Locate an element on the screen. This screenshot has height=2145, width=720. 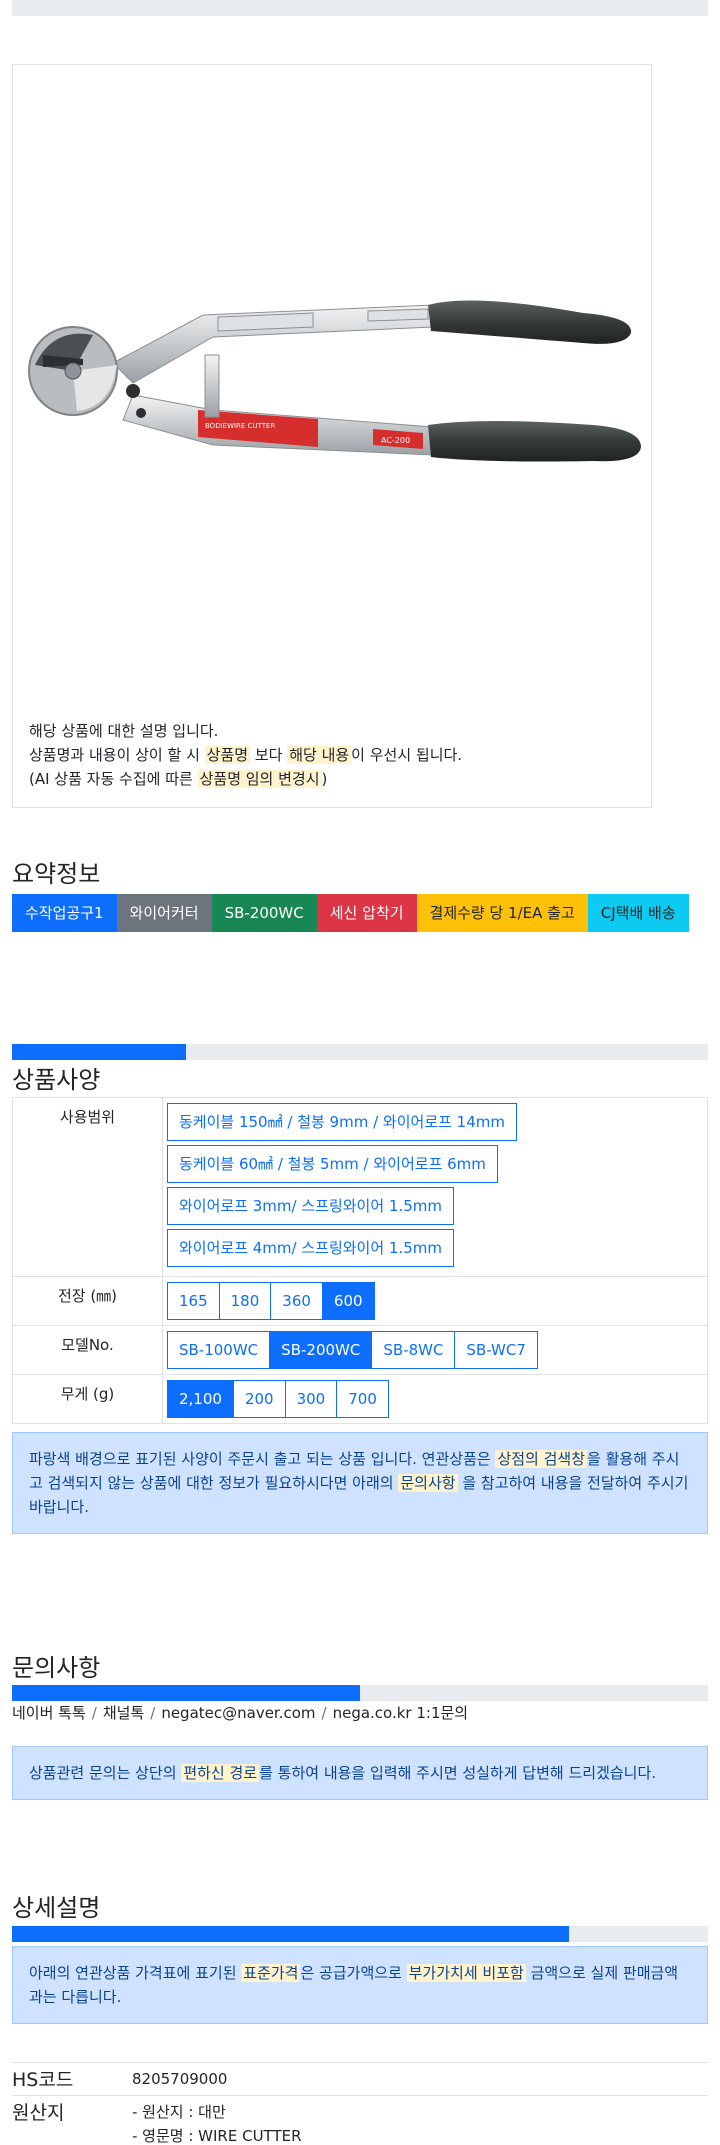
channel-website: nega.co.kr 1:1문의 is located at coordinates (401, 1713).